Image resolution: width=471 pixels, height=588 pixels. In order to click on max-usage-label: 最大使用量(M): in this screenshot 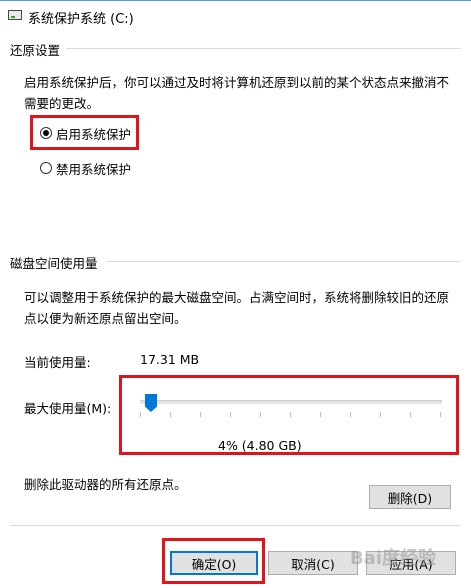, I will do `click(68, 408)`.